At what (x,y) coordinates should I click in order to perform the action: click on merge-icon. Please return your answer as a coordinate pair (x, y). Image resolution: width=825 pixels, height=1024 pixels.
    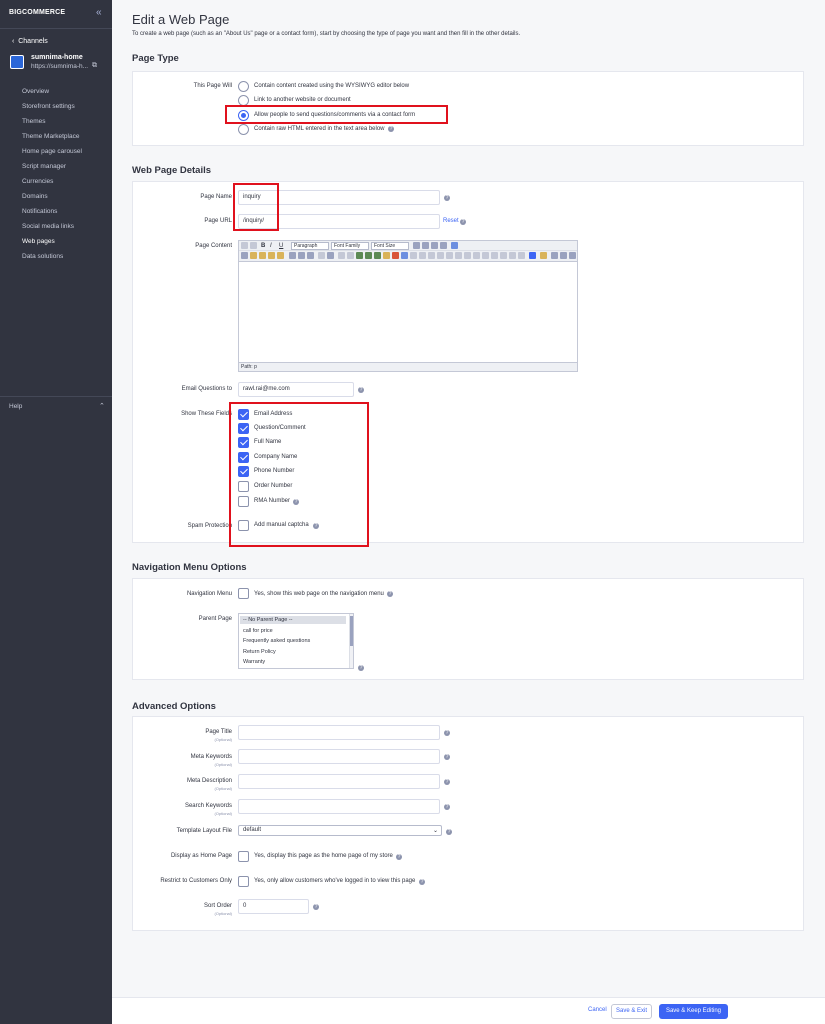
    Looking at the image, I should click on (449, 255).